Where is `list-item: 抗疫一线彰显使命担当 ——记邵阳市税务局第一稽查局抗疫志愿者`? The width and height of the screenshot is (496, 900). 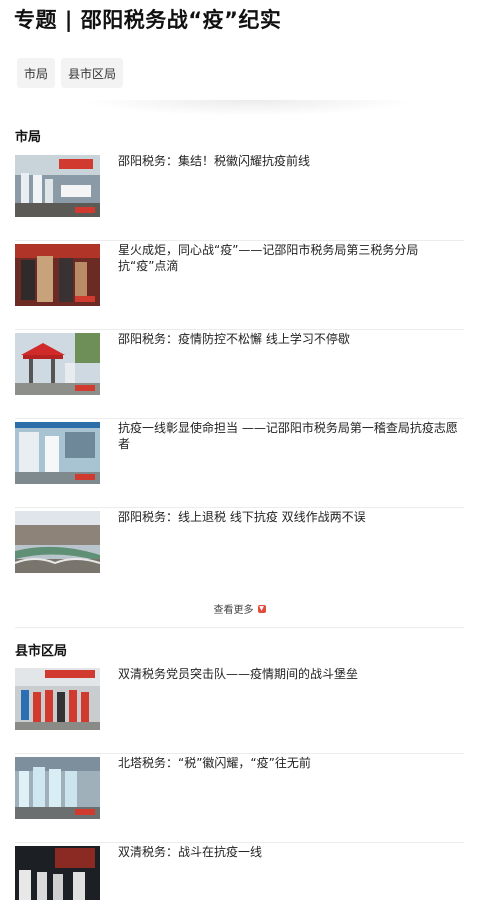 list-item: 抗疫一线彰显使命担当 ——记邵阳市税务局第一稽查局抗疫志愿者 is located at coordinates (239, 464).